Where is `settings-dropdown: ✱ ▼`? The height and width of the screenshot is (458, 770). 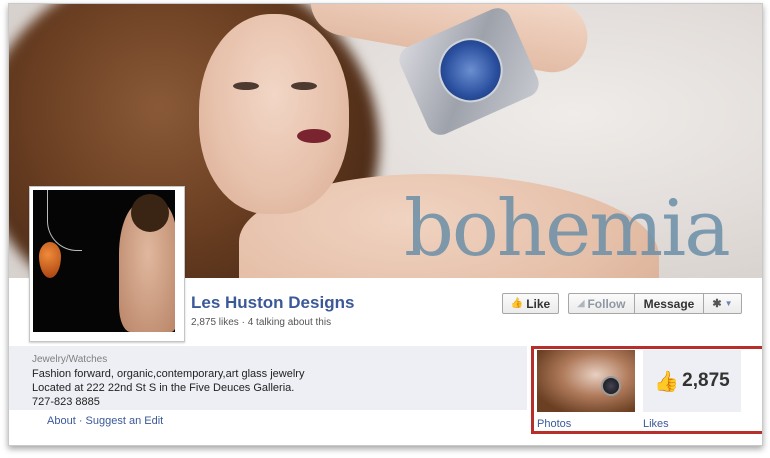
settings-dropdown: ✱ ▼ is located at coordinates (723, 303).